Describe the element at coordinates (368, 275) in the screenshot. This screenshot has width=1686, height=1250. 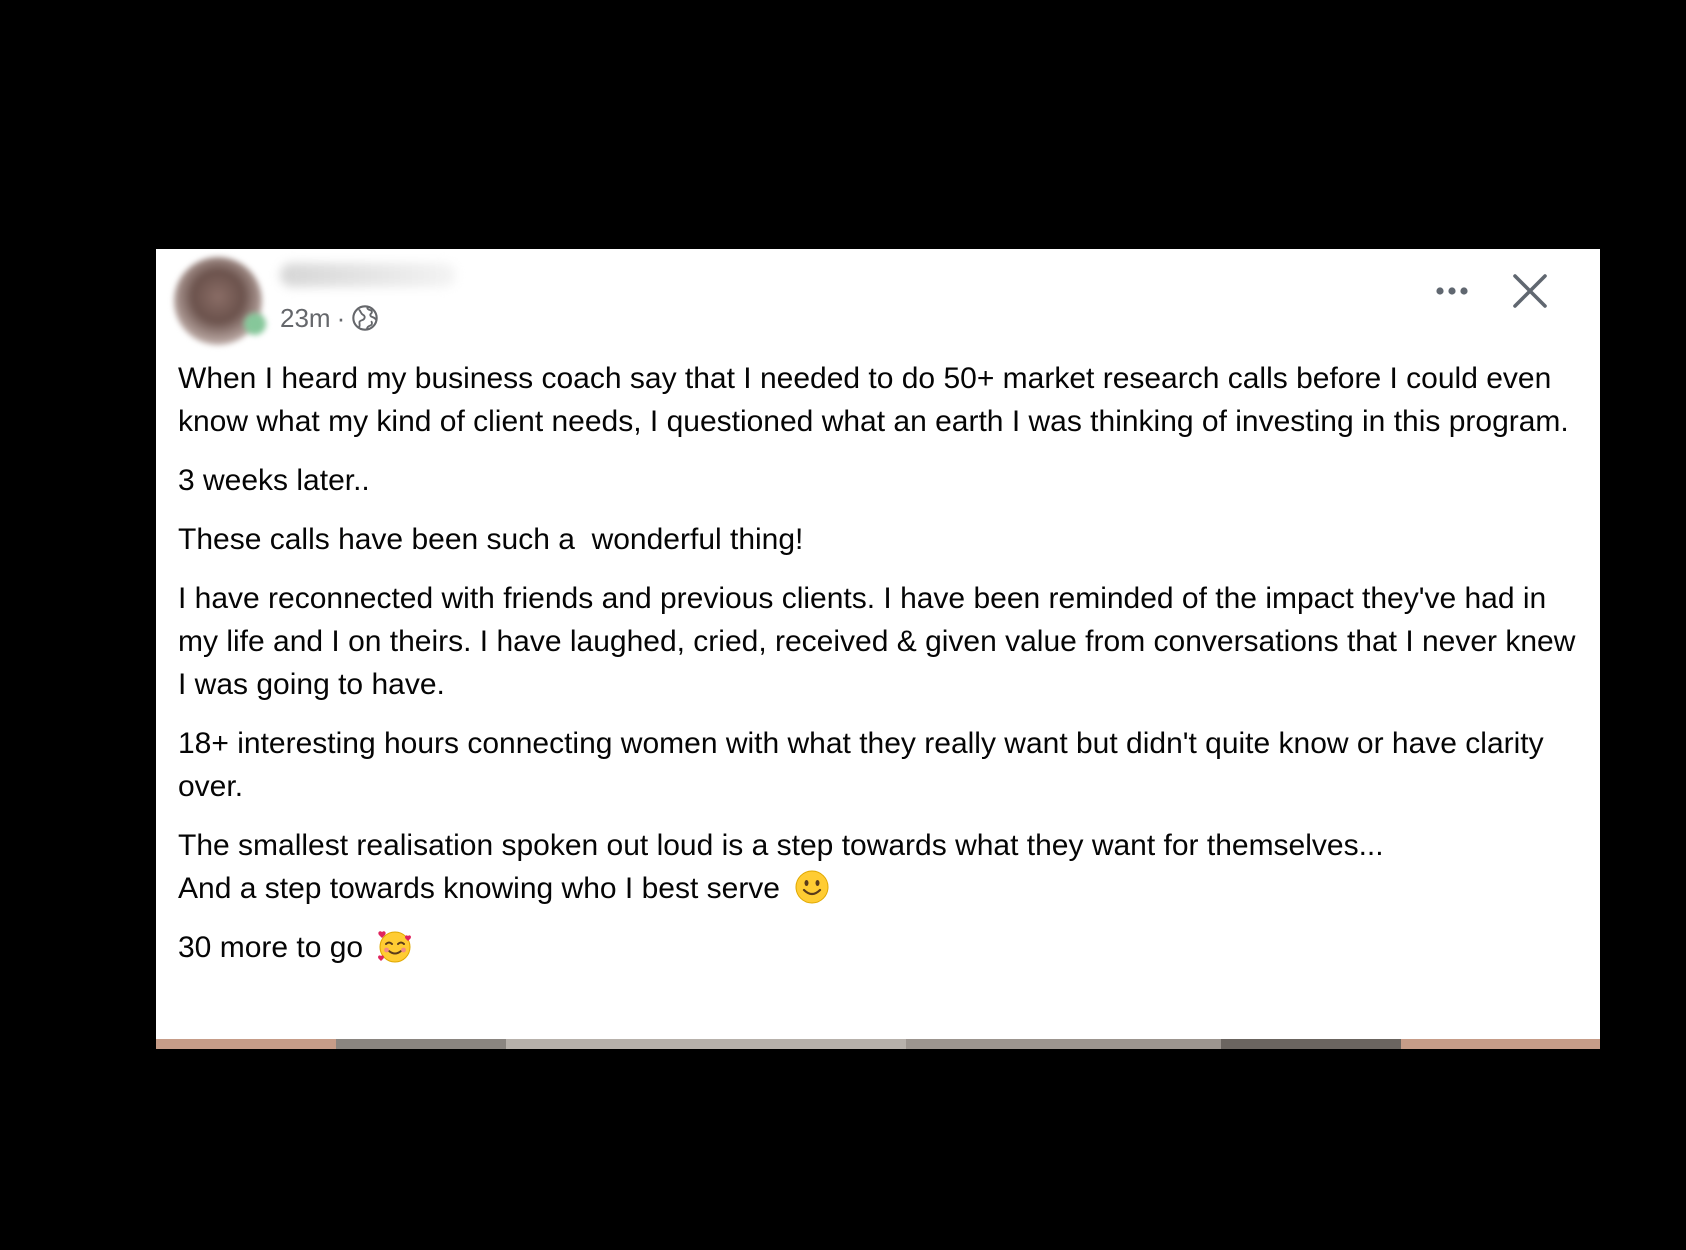
I see `author-name-blurred` at that location.